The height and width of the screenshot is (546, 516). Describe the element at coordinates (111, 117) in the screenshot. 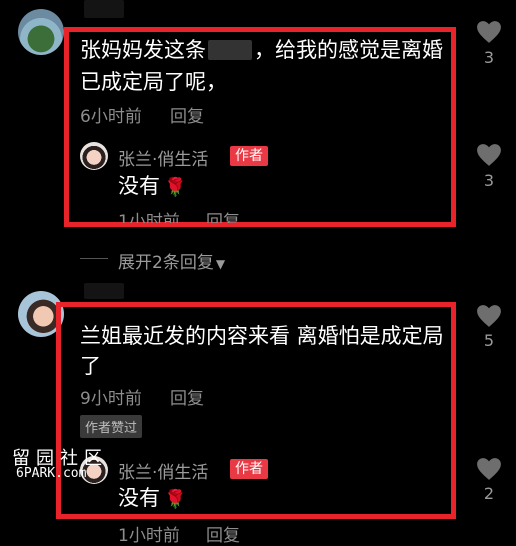

I see `comment-time: 6小时前` at that location.